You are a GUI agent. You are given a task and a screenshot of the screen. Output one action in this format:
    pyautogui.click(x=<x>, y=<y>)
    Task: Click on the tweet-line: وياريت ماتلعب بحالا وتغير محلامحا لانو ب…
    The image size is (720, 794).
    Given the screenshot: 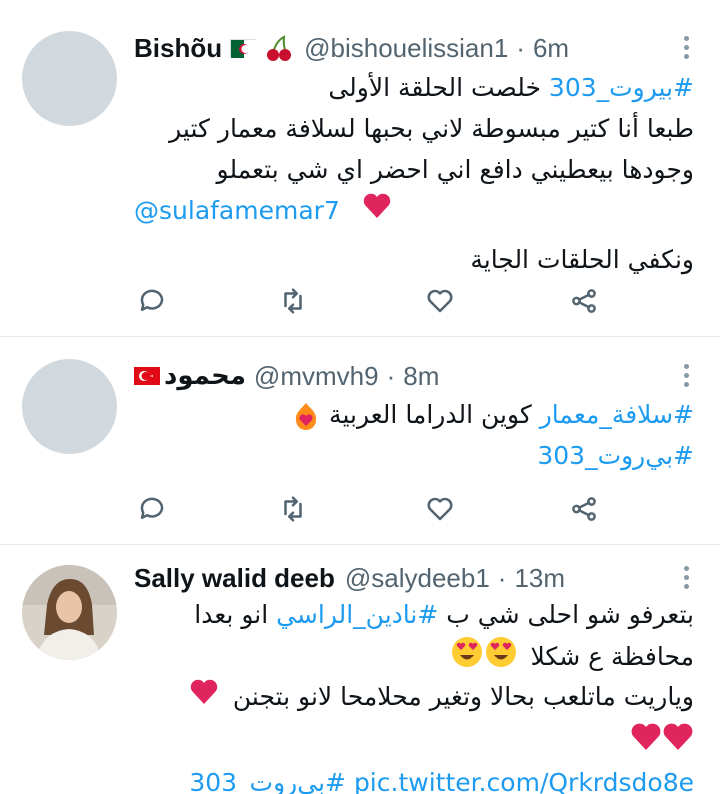 What is the action you would take?
    pyautogui.click(x=414, y=697)
    